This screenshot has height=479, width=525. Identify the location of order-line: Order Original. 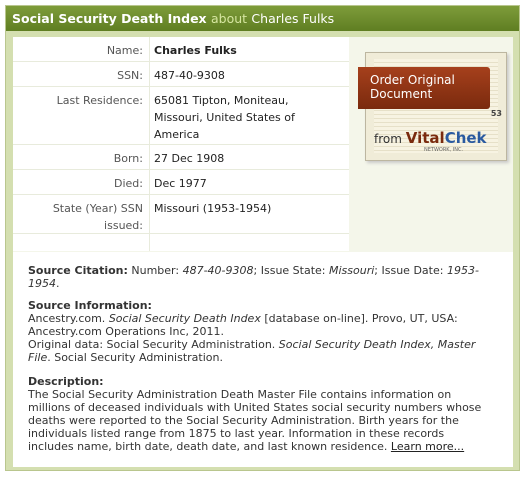
(412, 80).